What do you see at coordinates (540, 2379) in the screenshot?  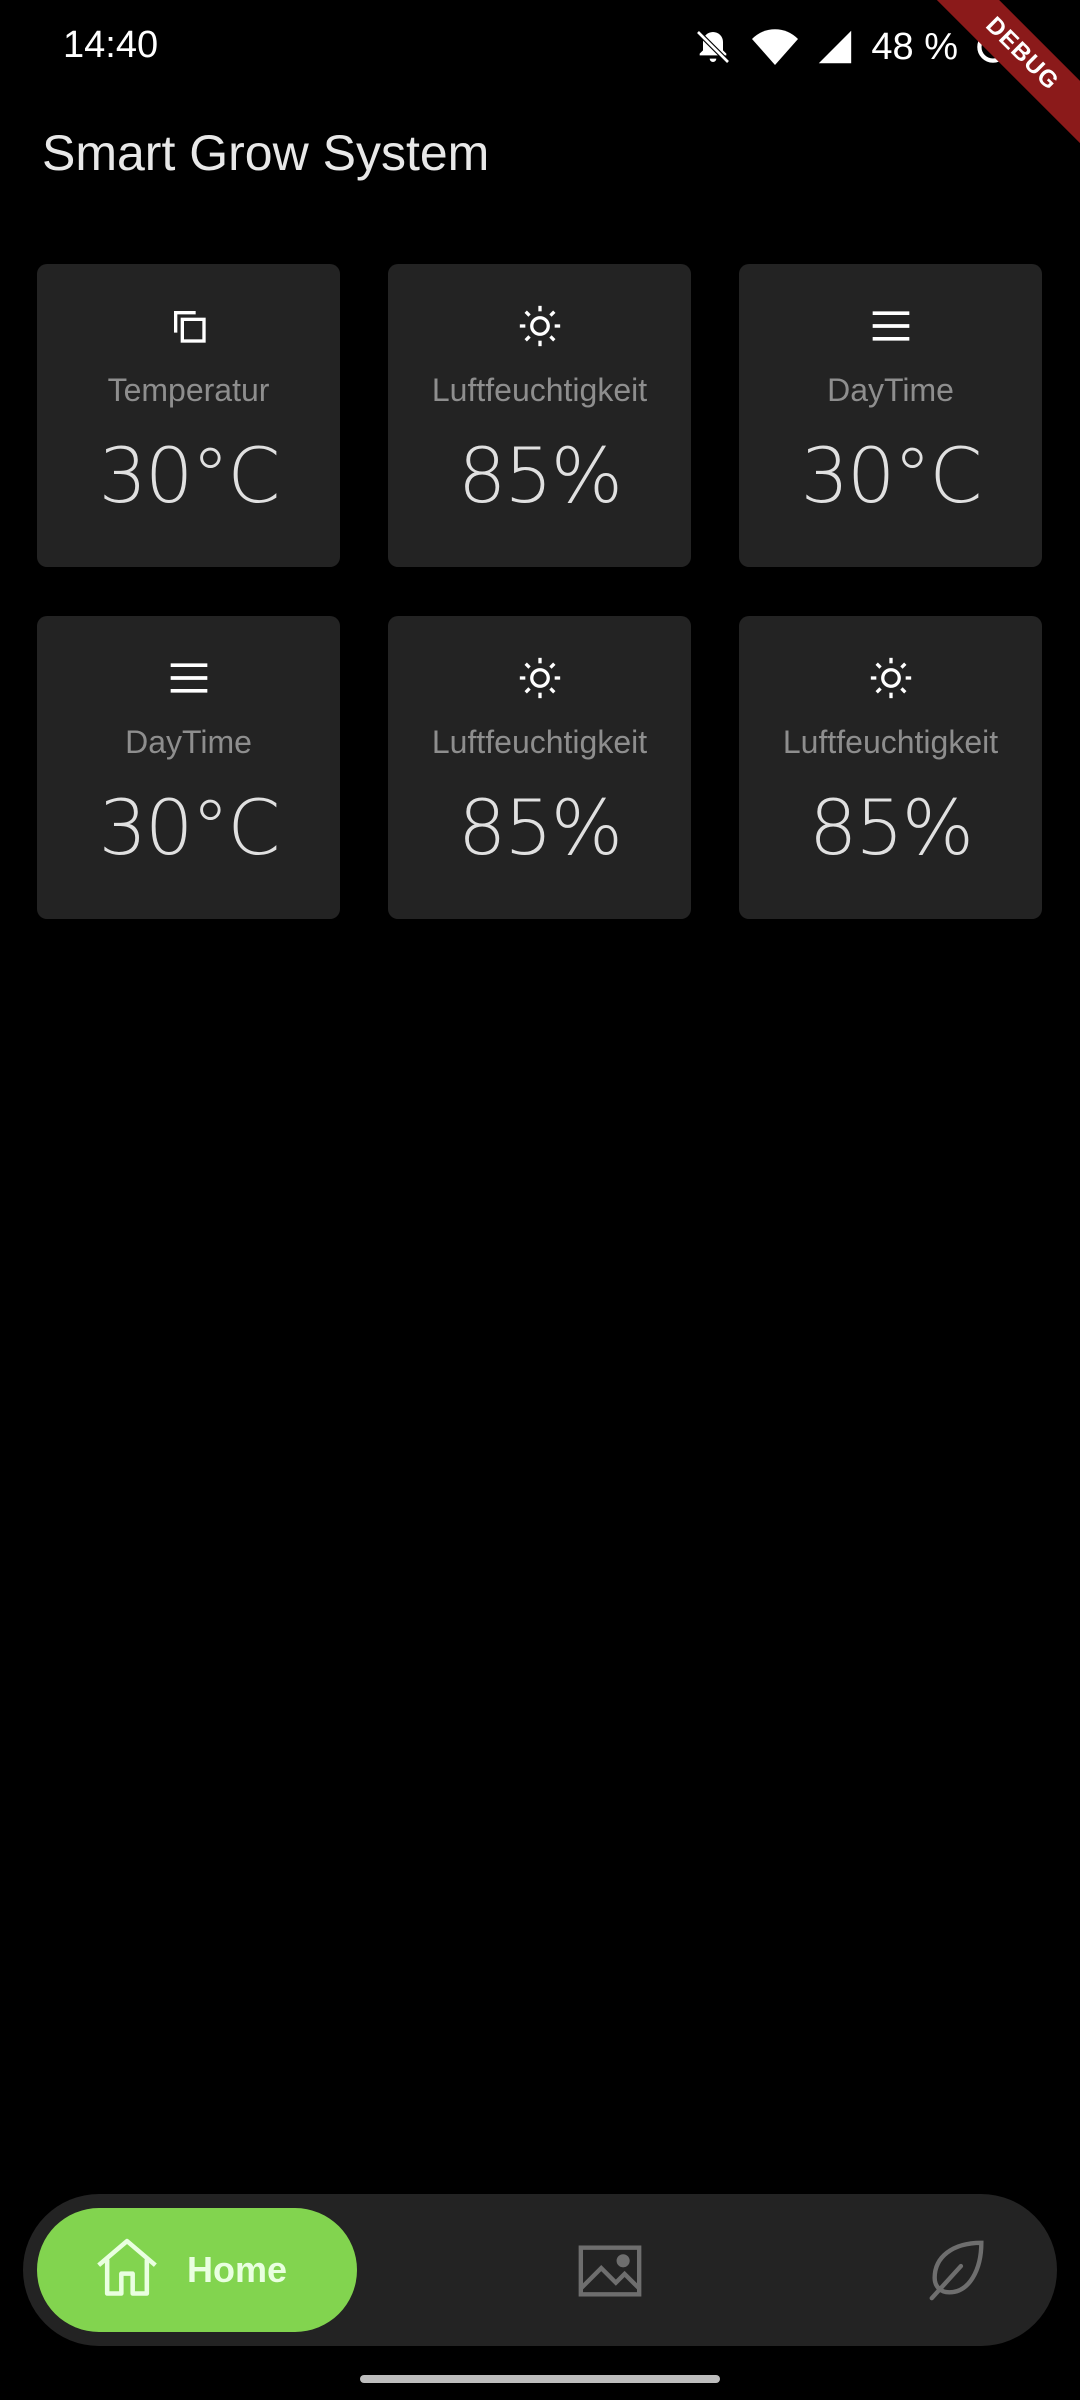 I see `gesture-handle` at bounding box center [540, 2379].